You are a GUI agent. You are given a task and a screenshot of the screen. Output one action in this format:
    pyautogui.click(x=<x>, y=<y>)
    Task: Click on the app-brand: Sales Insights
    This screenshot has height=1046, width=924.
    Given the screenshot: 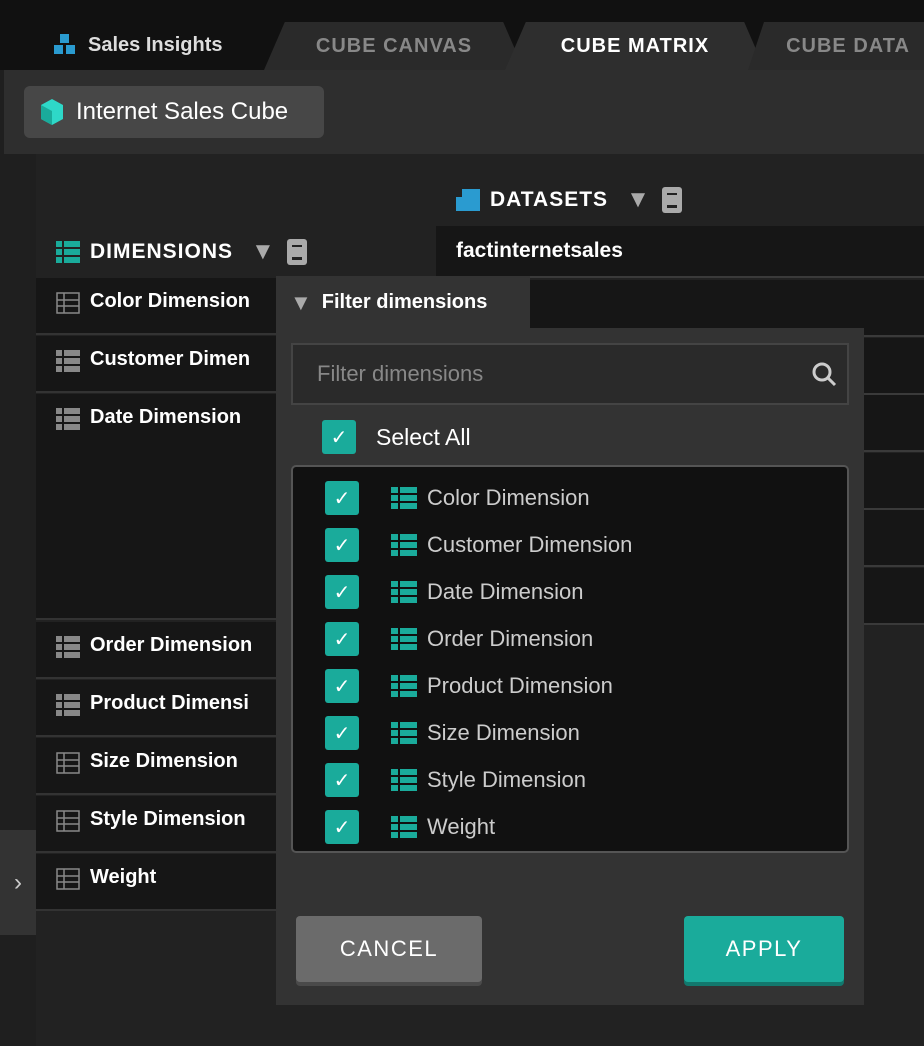 What is the action you would take?
    pyautogui.click(x=137, y=45)
    